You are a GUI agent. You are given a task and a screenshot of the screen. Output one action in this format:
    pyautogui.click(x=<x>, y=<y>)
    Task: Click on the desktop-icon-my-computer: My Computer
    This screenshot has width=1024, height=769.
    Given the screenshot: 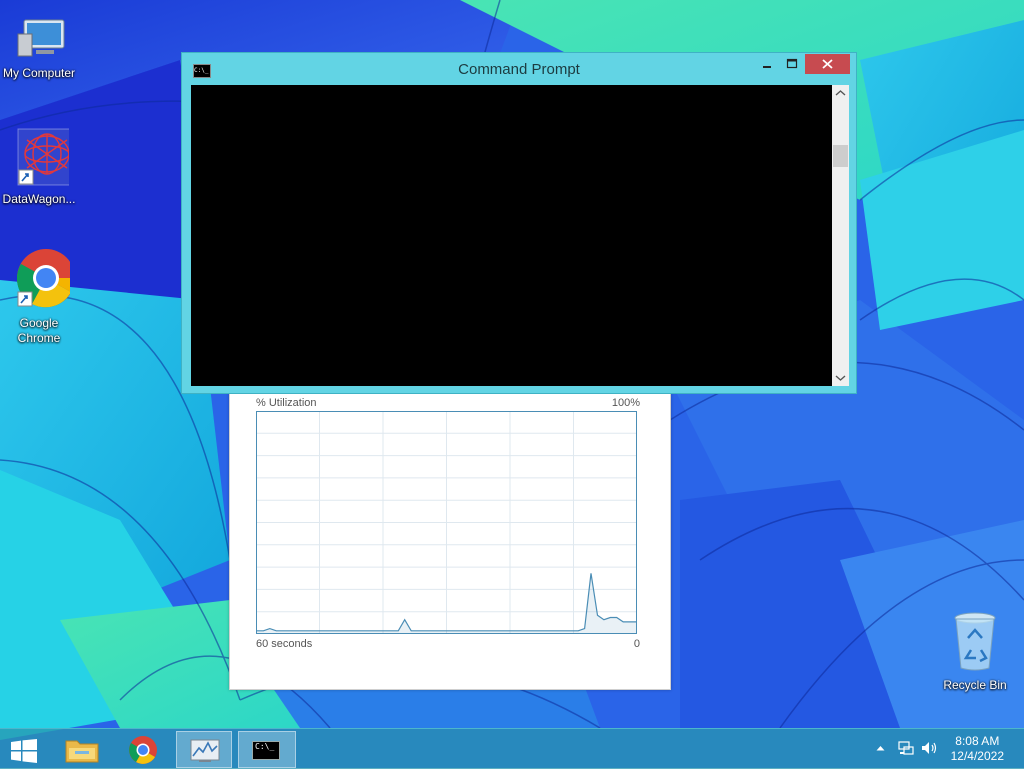 What is the action you would take?
    pyautogui.click(x=39, y=48)
    